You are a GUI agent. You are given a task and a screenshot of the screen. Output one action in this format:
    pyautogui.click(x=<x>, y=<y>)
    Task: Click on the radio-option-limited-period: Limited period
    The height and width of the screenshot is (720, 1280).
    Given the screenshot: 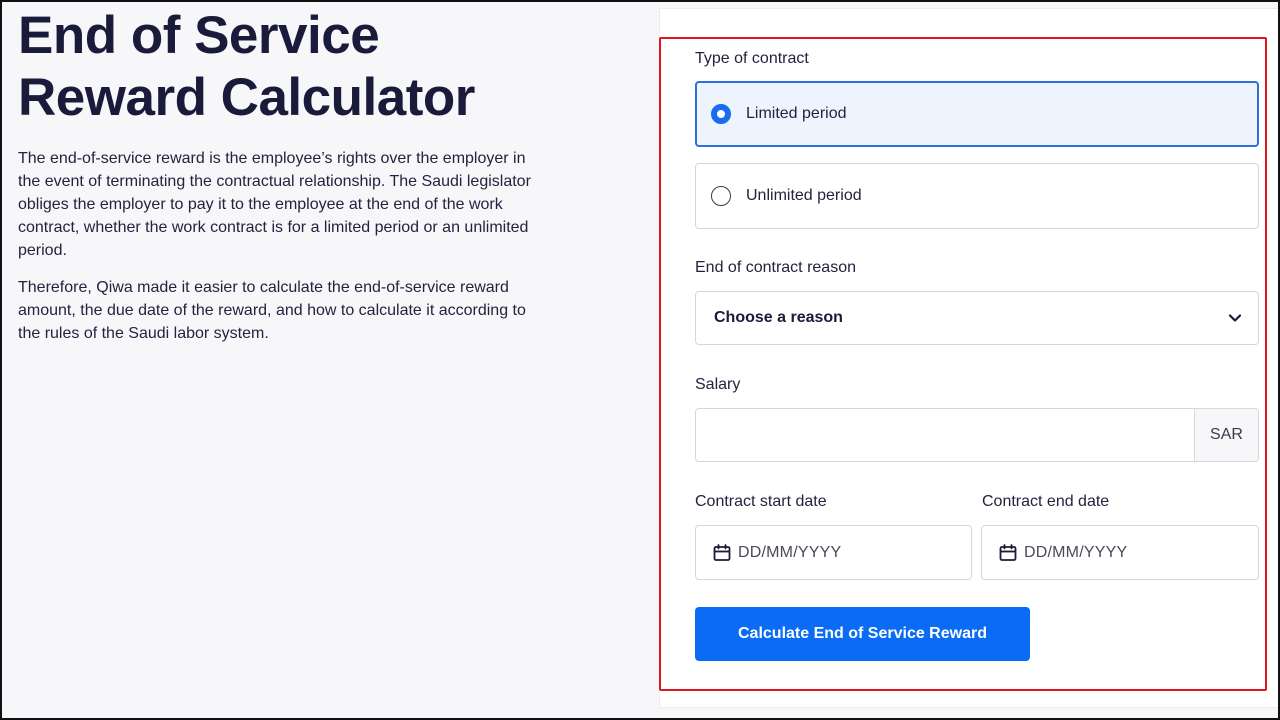 What is the action you would take?
    pyautogui.click(x=977, y=114)
    